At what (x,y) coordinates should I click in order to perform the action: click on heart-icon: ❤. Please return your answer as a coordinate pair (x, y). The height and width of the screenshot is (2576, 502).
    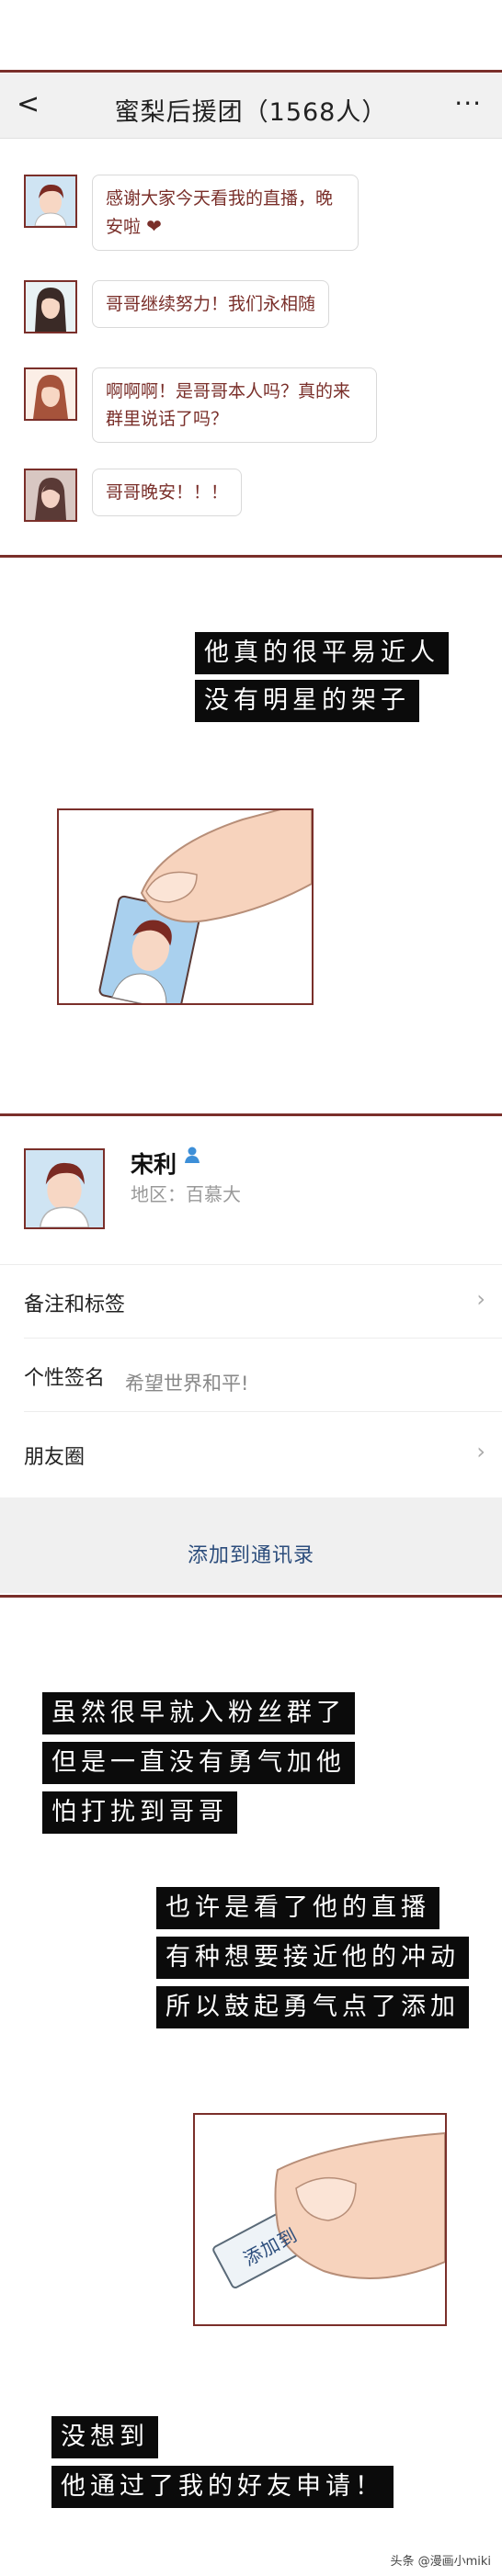
    Looking at the image, I should click on (154, 226).